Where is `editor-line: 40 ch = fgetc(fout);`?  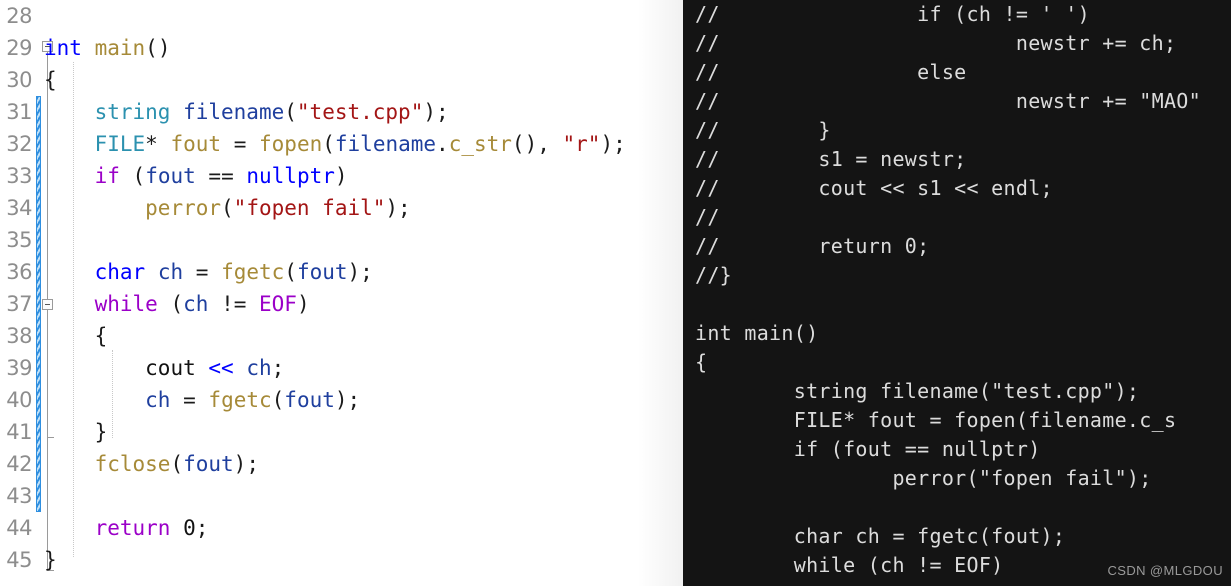 editor-line: 40 ch = fgetc(fout); is located at coordinates (341, 400).